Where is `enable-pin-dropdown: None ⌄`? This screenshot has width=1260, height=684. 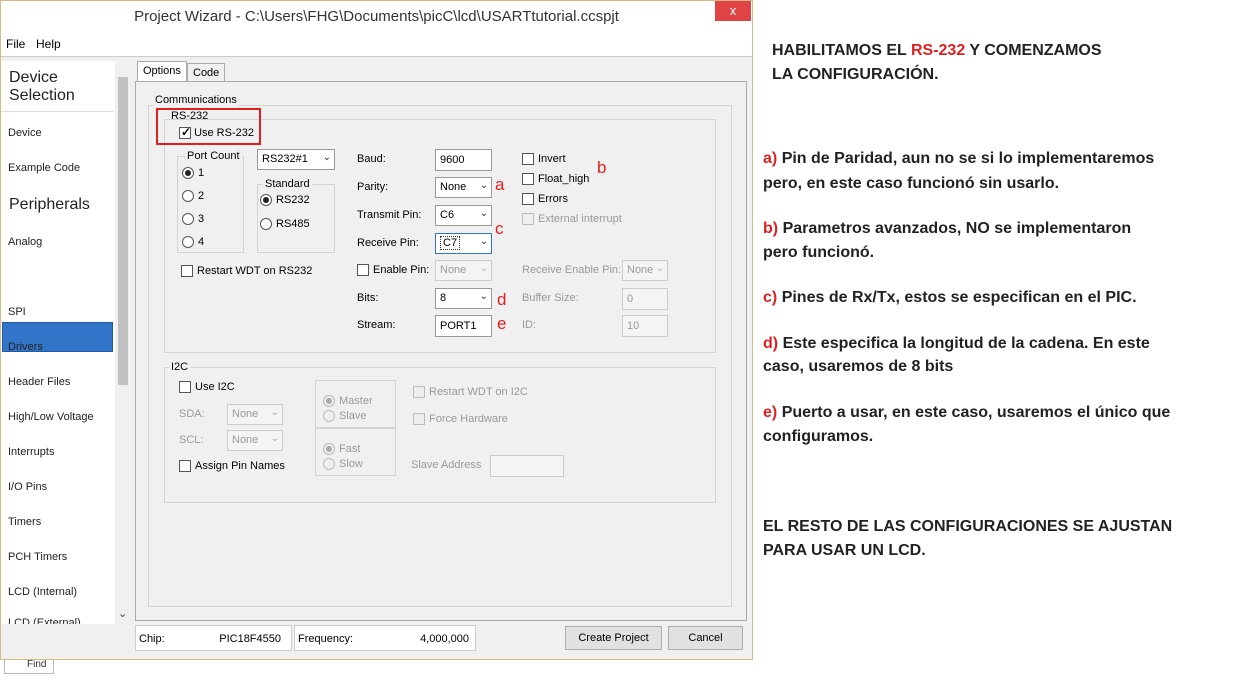 enable-pin-dropdown: None ⌄ is located at coordinates (463, 270).